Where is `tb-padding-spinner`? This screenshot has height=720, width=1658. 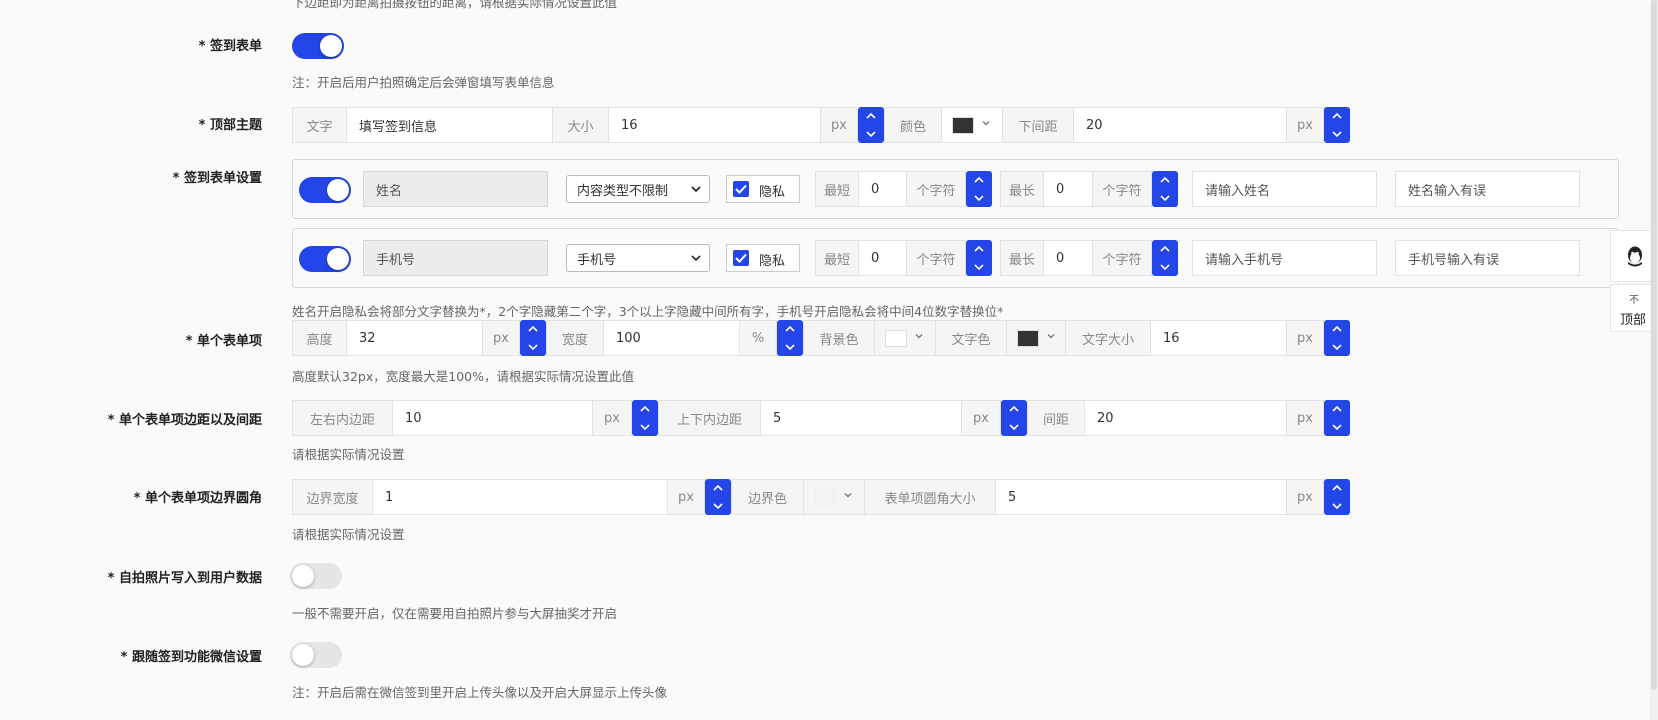 tb-padding-spinner is located at coordinates (1014, 418).